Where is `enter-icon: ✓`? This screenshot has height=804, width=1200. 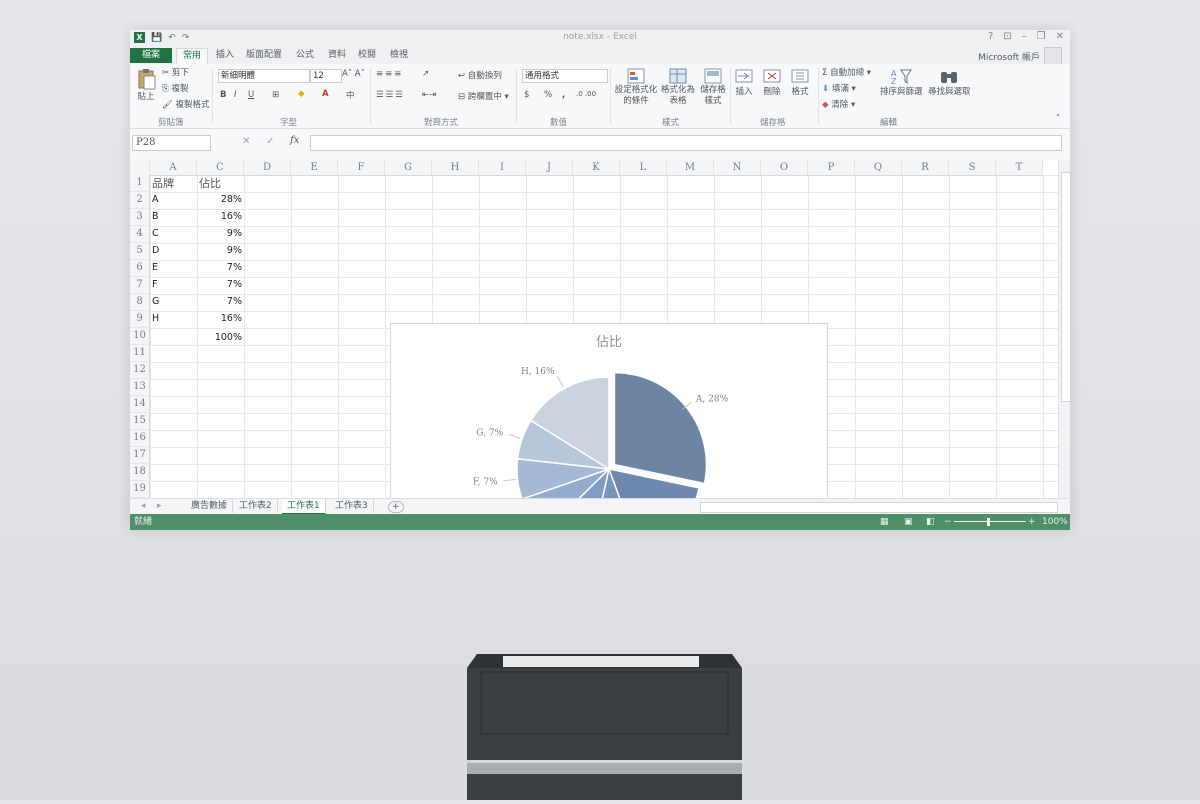
enter-icon: ✓ is located at coordinates (270, 141).